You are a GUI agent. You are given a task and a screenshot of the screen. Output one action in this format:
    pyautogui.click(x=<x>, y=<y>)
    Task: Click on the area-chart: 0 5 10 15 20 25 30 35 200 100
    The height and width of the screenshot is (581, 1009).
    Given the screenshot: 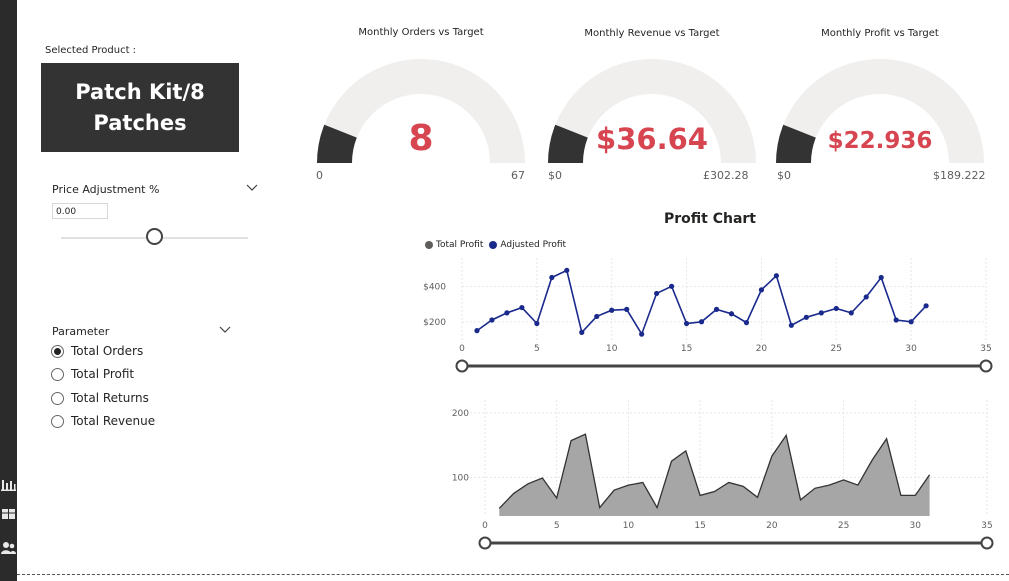 What is the action you would take?
    pyautogui.click(x=723, y=475)
    